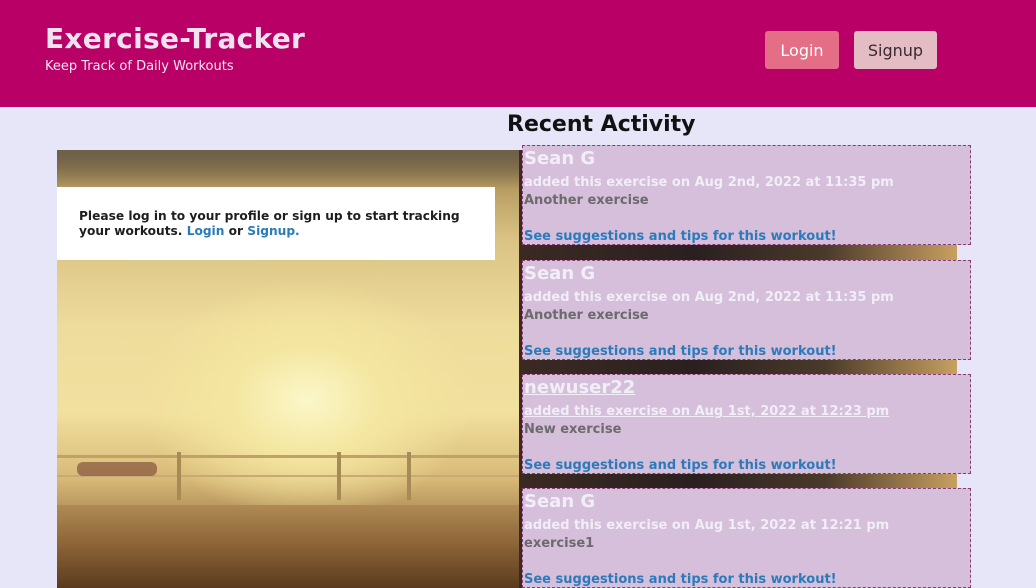 This screenshot has height=588, width=1036. I want to click on activity-user: newuser22, so click(579, 387).